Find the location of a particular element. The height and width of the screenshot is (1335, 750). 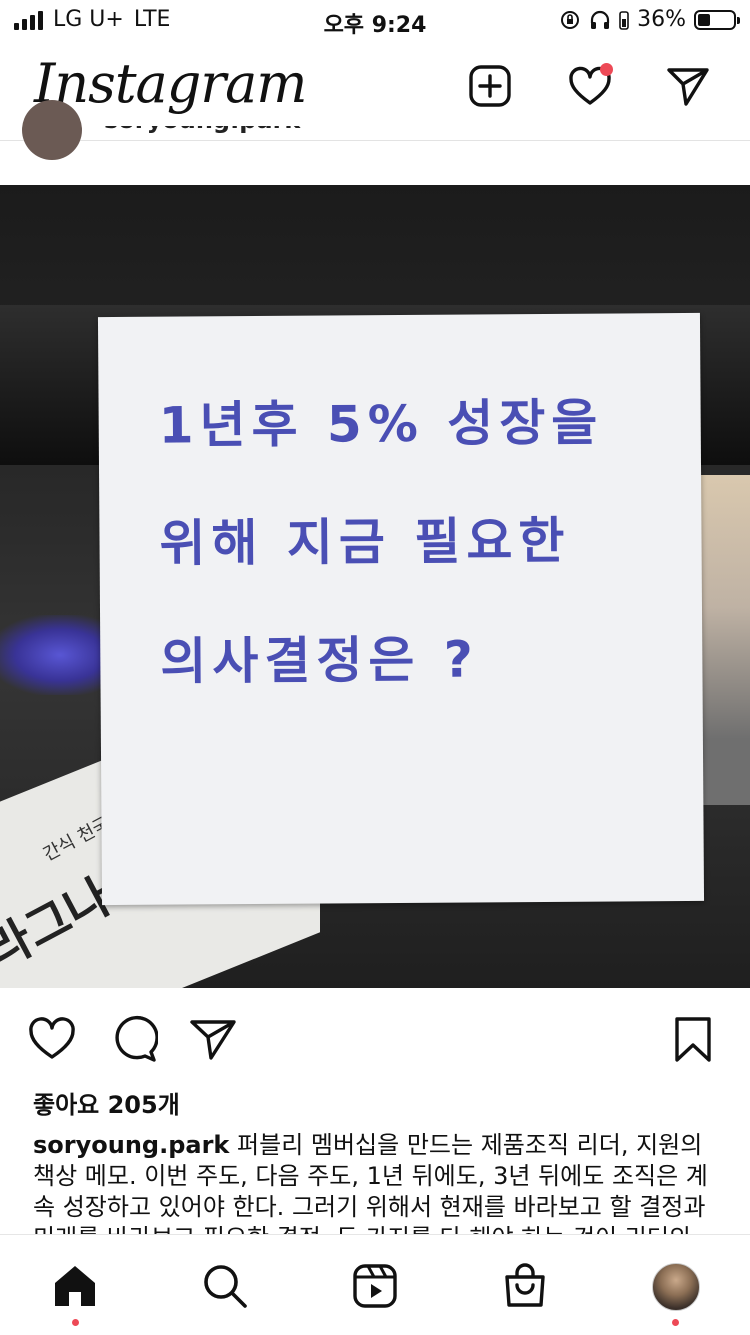

save-button is located at coordinates (693, 1039).